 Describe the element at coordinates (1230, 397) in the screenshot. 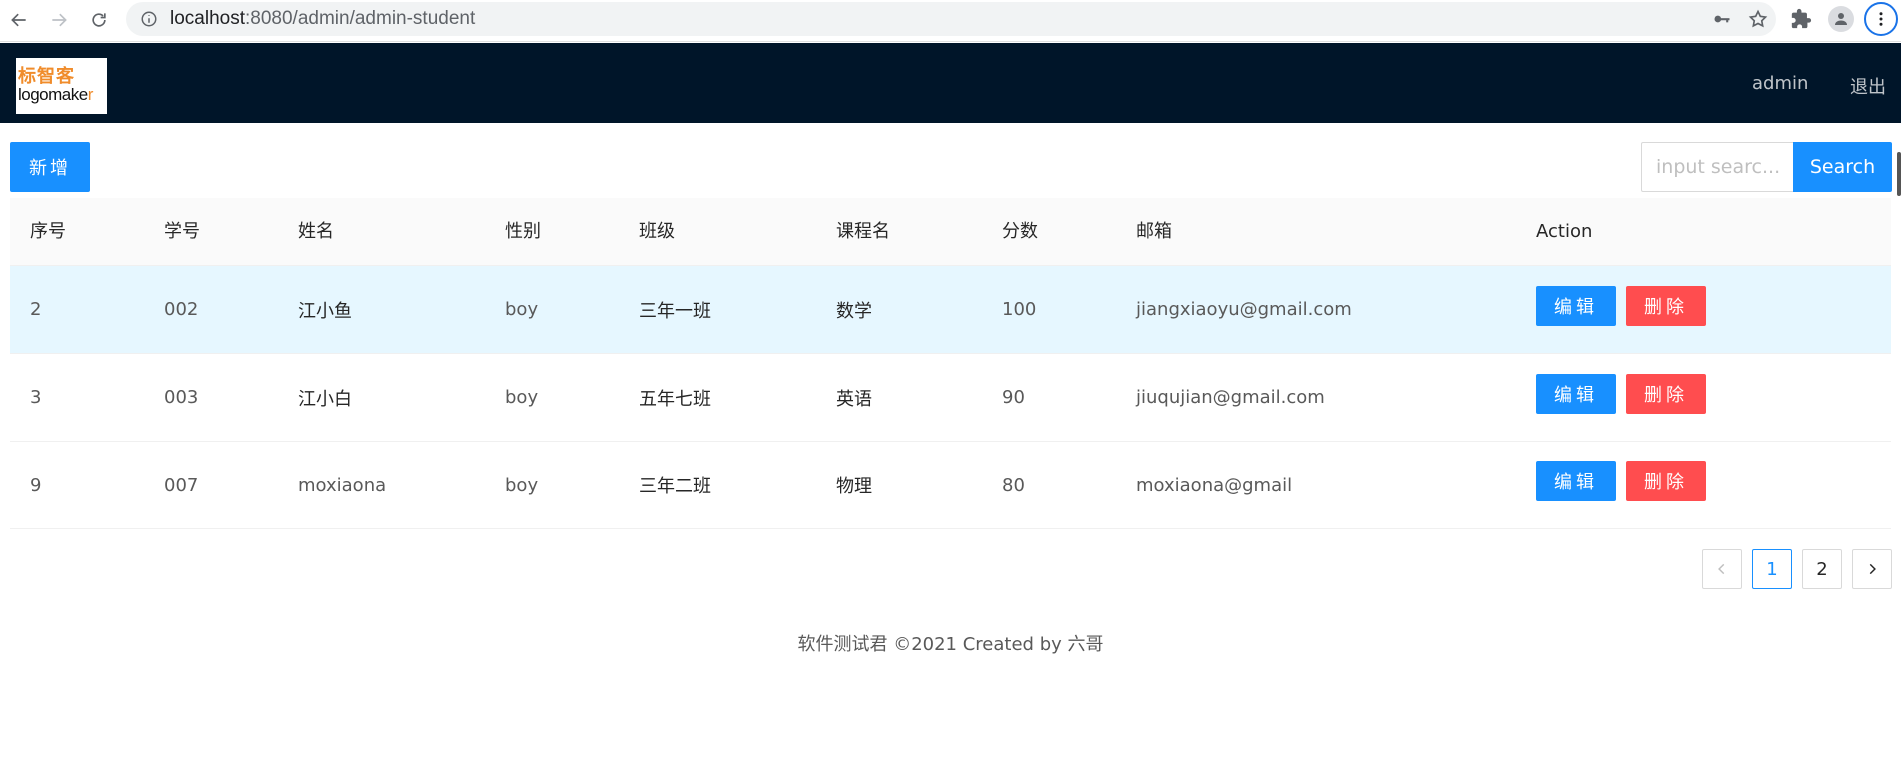

I see `cell-email: jiuqujian@gmail.com` at that location.